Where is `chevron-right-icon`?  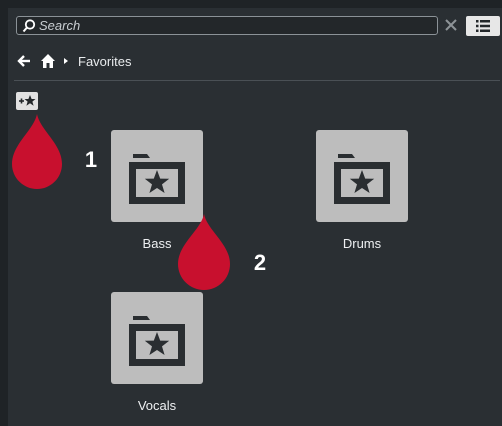
chevron-right-icon is located at coordinates (66, 61).